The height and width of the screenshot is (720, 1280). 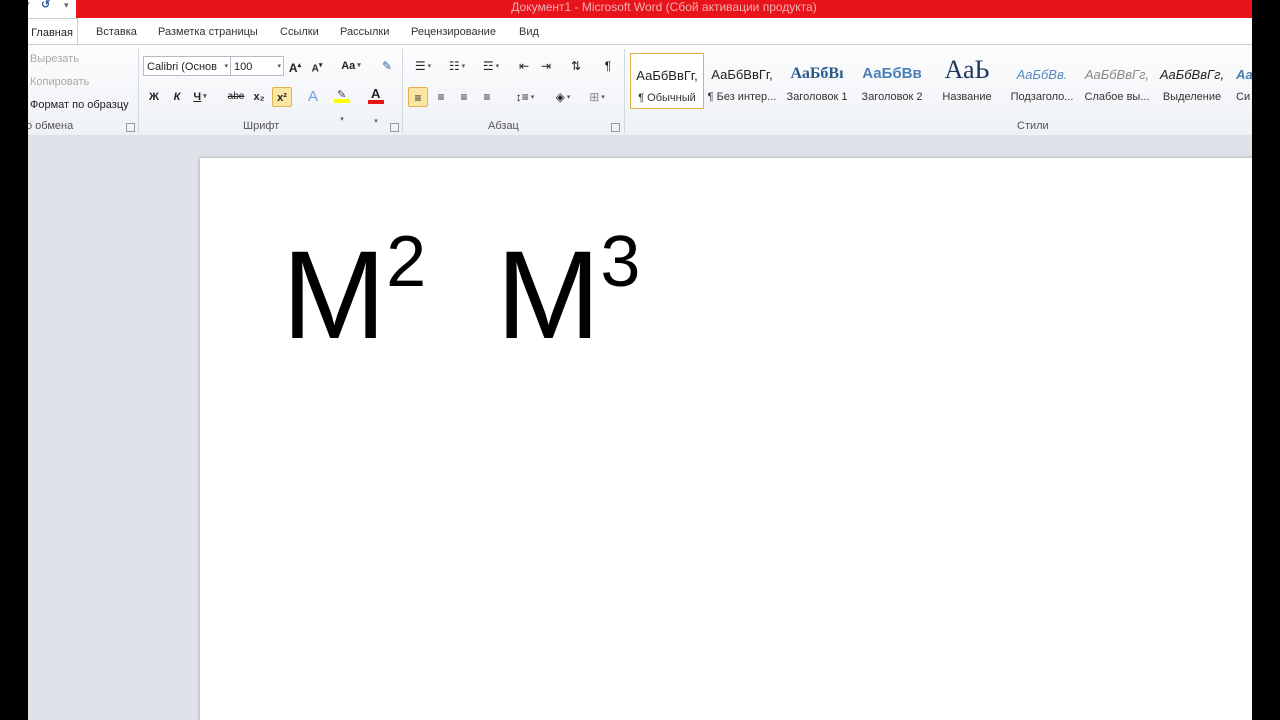 I want to click on grow-font-icon: A, so click(x=293, y=68).